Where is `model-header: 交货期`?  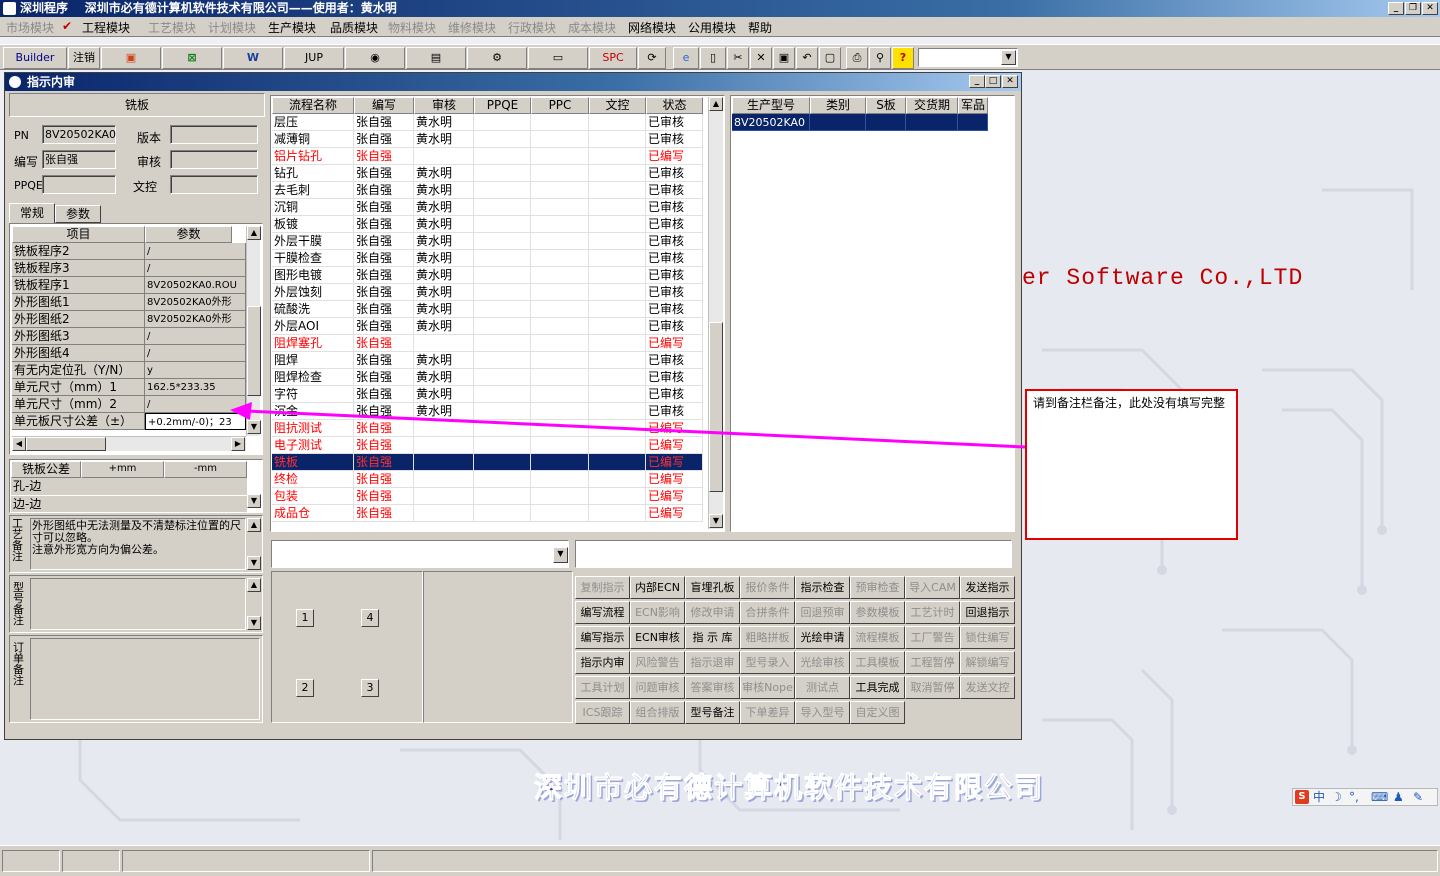
model-header: 交货期 is located at coordinates (932, 105).